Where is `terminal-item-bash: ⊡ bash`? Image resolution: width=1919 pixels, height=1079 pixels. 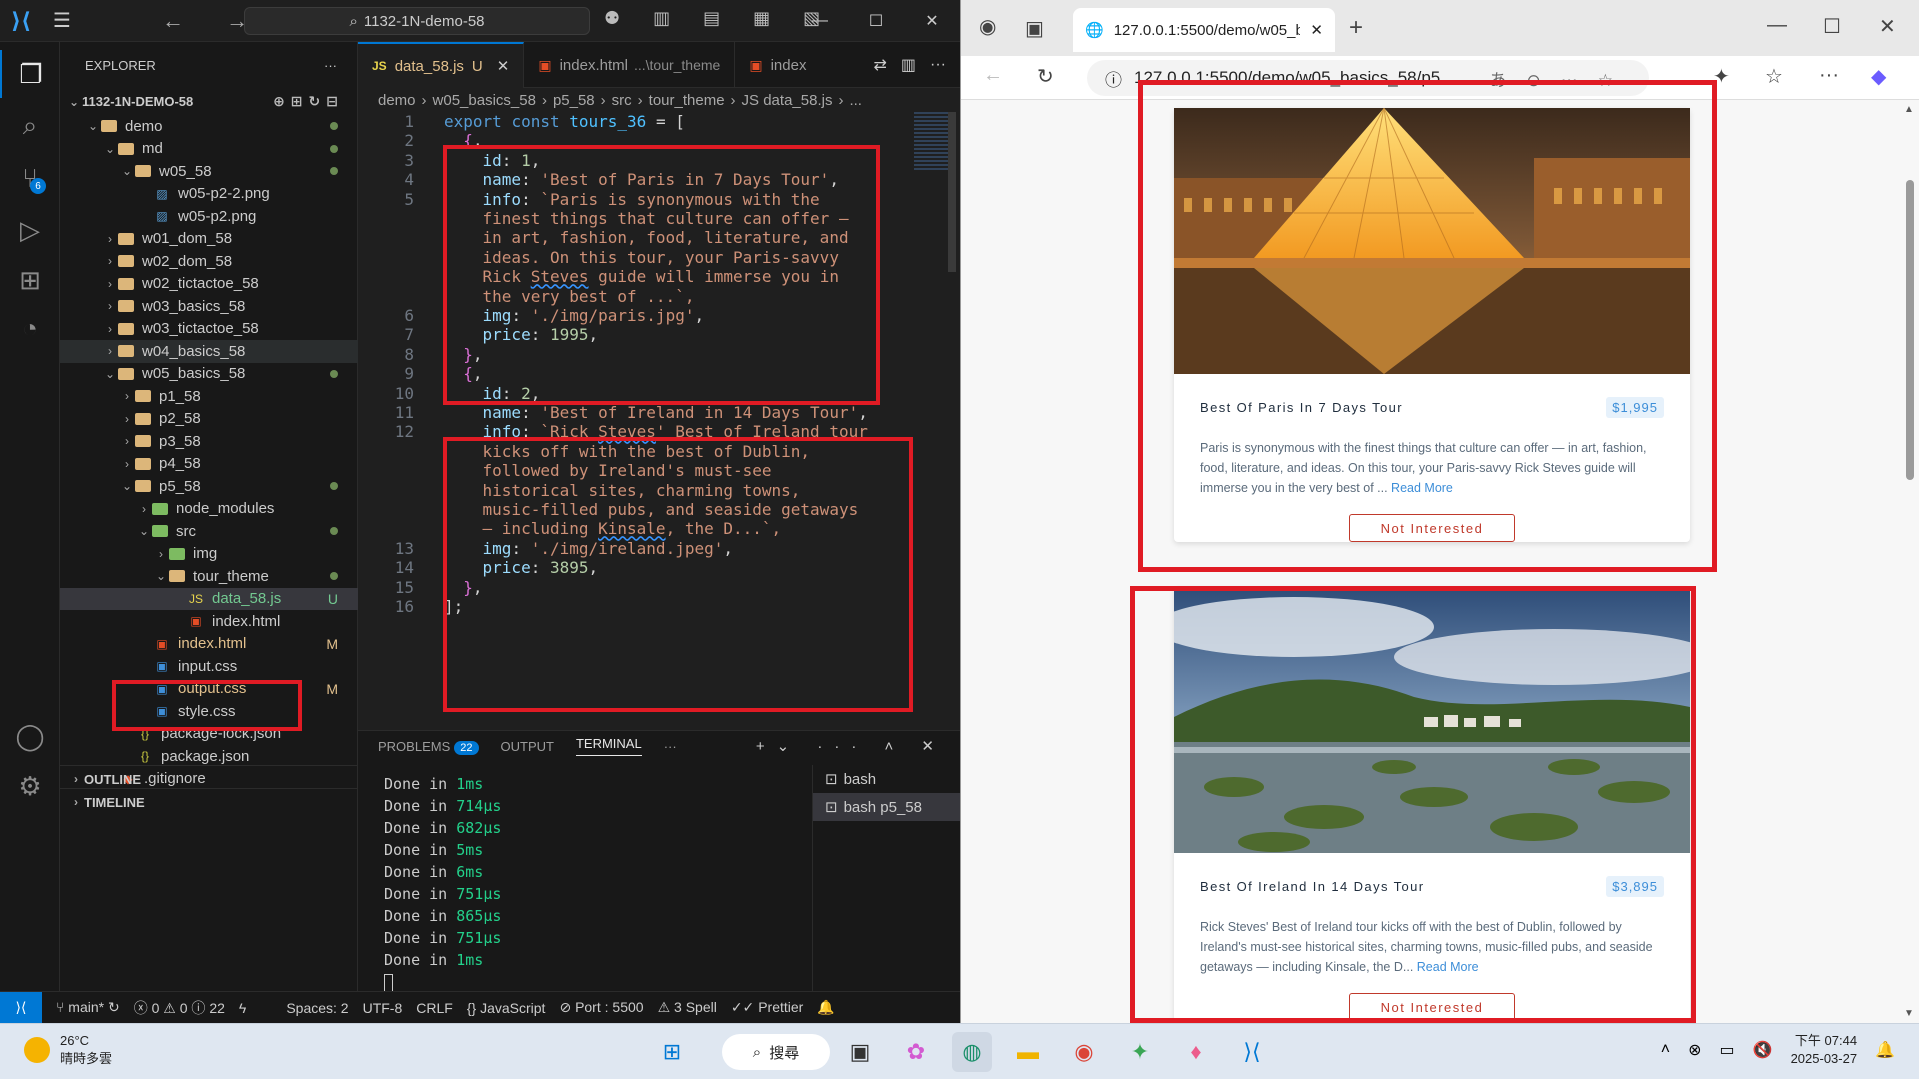 terminal-item-bash: ⊡ bash is located at coordinates (886, 779).